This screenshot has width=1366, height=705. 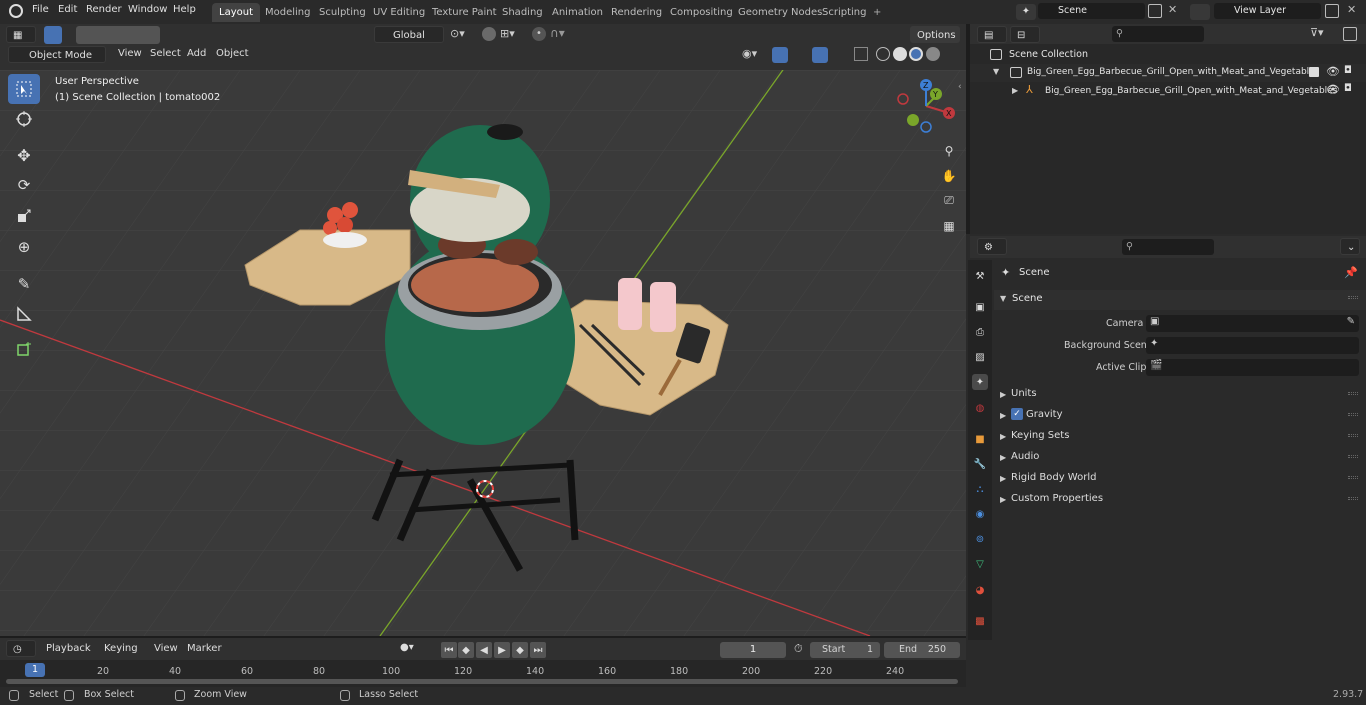 What do you see at coordinates (236, 12) in the screenshot?
I see `tab-layout: Layout` at bounding box center [236, 12].